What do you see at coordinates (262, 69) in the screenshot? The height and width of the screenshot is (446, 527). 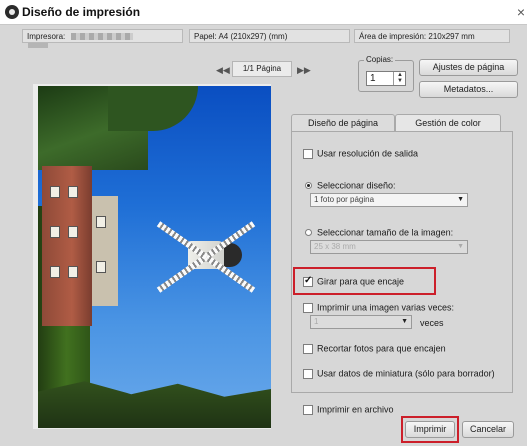 I see `page-indicator: 1/1 Página` at bounding box center [262, 69].